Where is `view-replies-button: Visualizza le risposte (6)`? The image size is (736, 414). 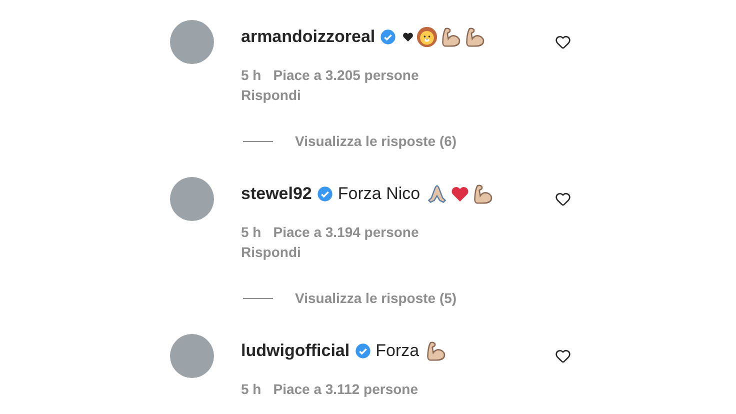 view-replies-button: Visualizza le risposte (6) is located at coordinates (376, 141).